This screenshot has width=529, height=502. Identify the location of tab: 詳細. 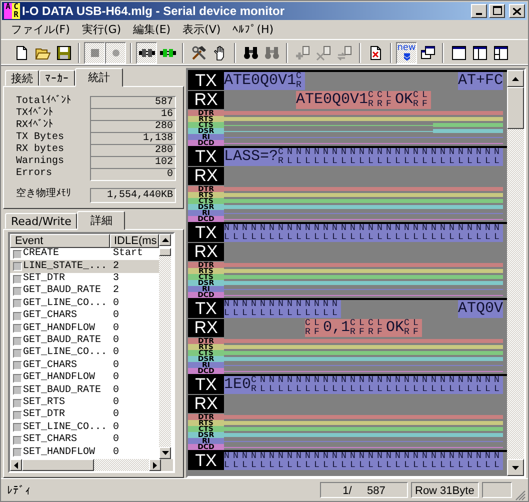
(101, 220).